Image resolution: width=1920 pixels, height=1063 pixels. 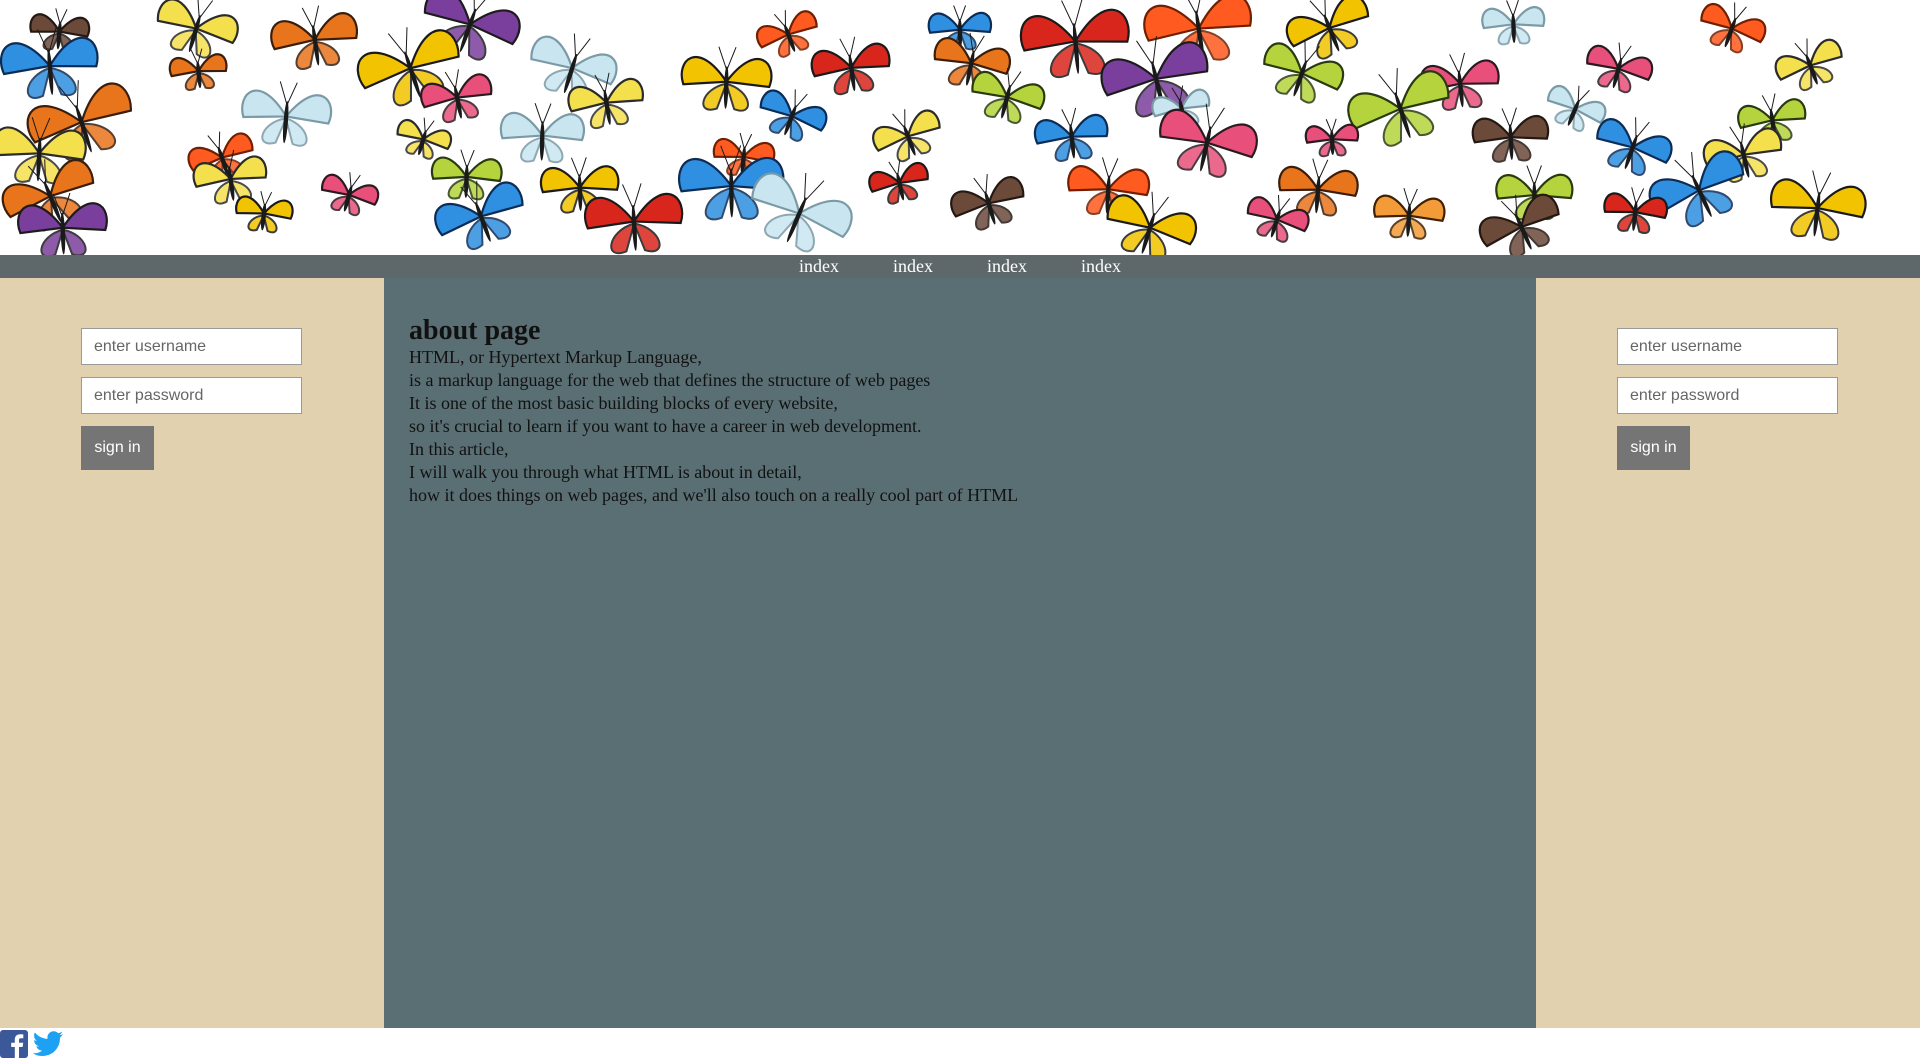 What do you see at coordinates (191, 395) in the screenshot?
I see `left-password-input` at bounding box center [191, 395].